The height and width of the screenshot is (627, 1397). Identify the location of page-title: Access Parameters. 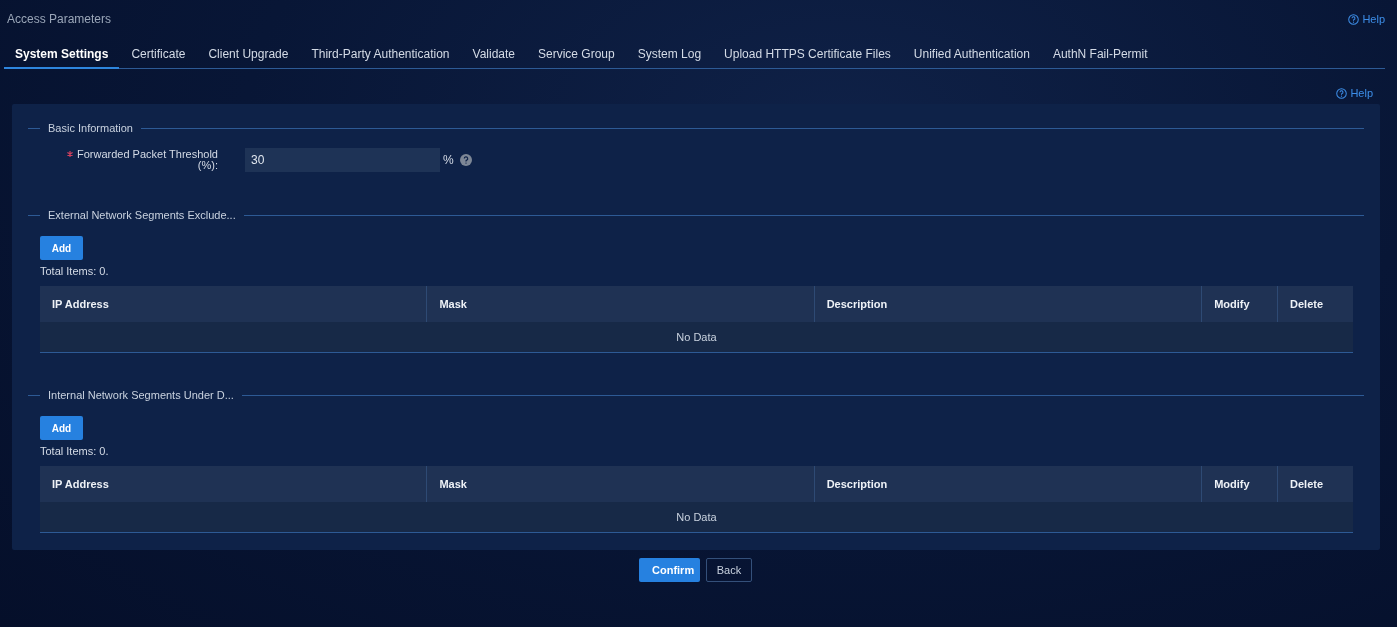
(59, 19).